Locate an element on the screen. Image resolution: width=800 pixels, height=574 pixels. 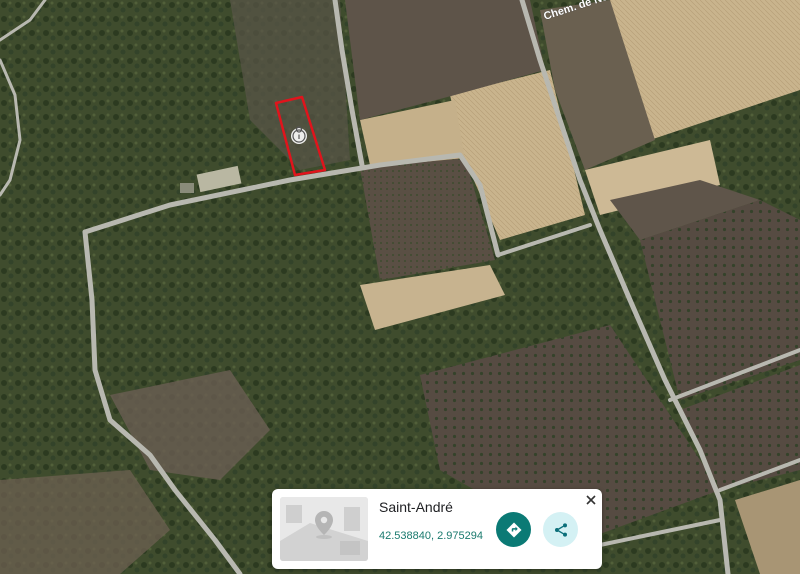
place-name: Saint-André is located at coordinates (416, 507).